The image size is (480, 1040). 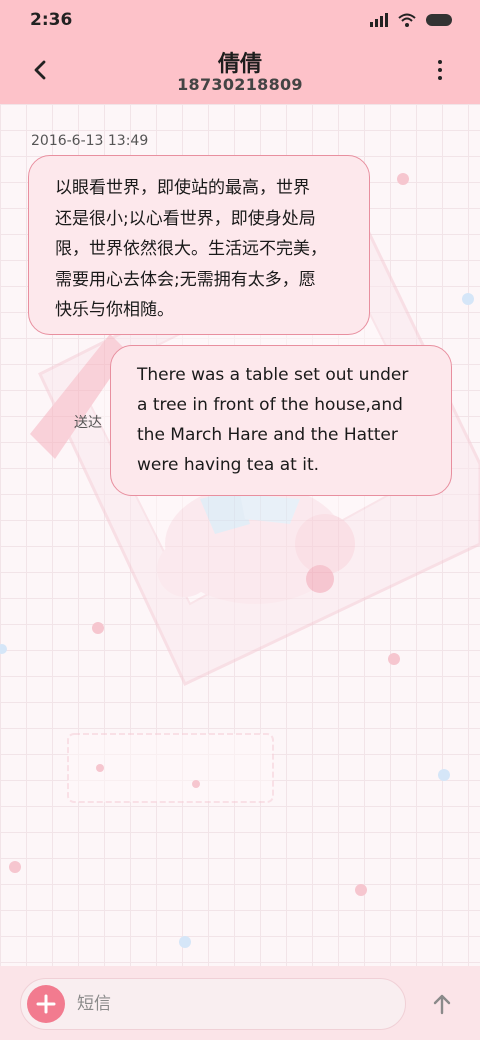 I want to click on message-line: 还是很小;以心看世界，即使身处局, so click(x=185, y=218).